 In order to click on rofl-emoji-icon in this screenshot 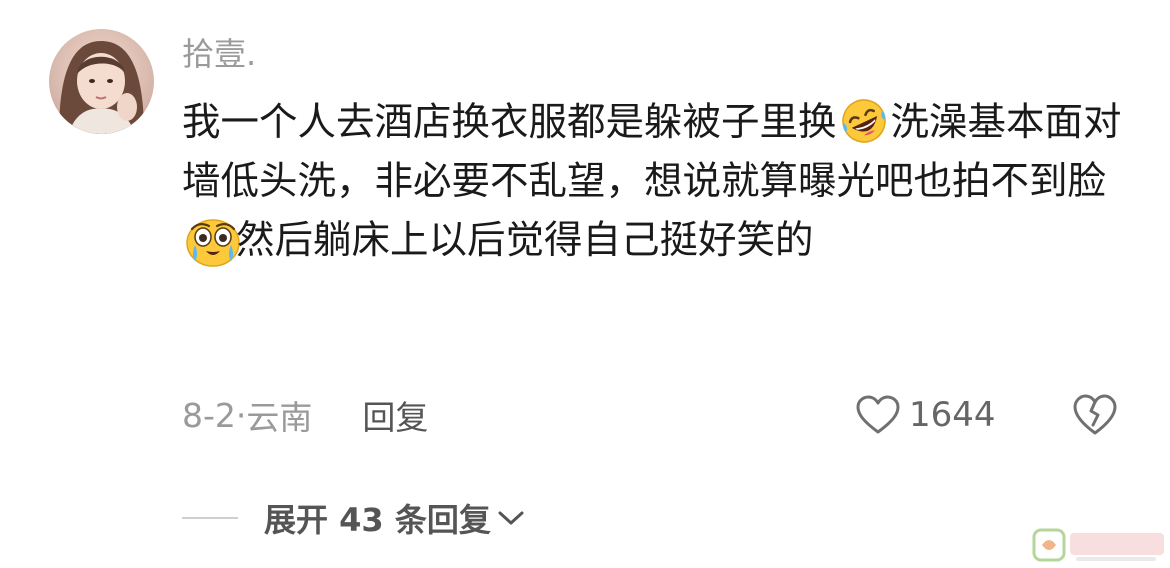, I will do `click(864, 121)`.